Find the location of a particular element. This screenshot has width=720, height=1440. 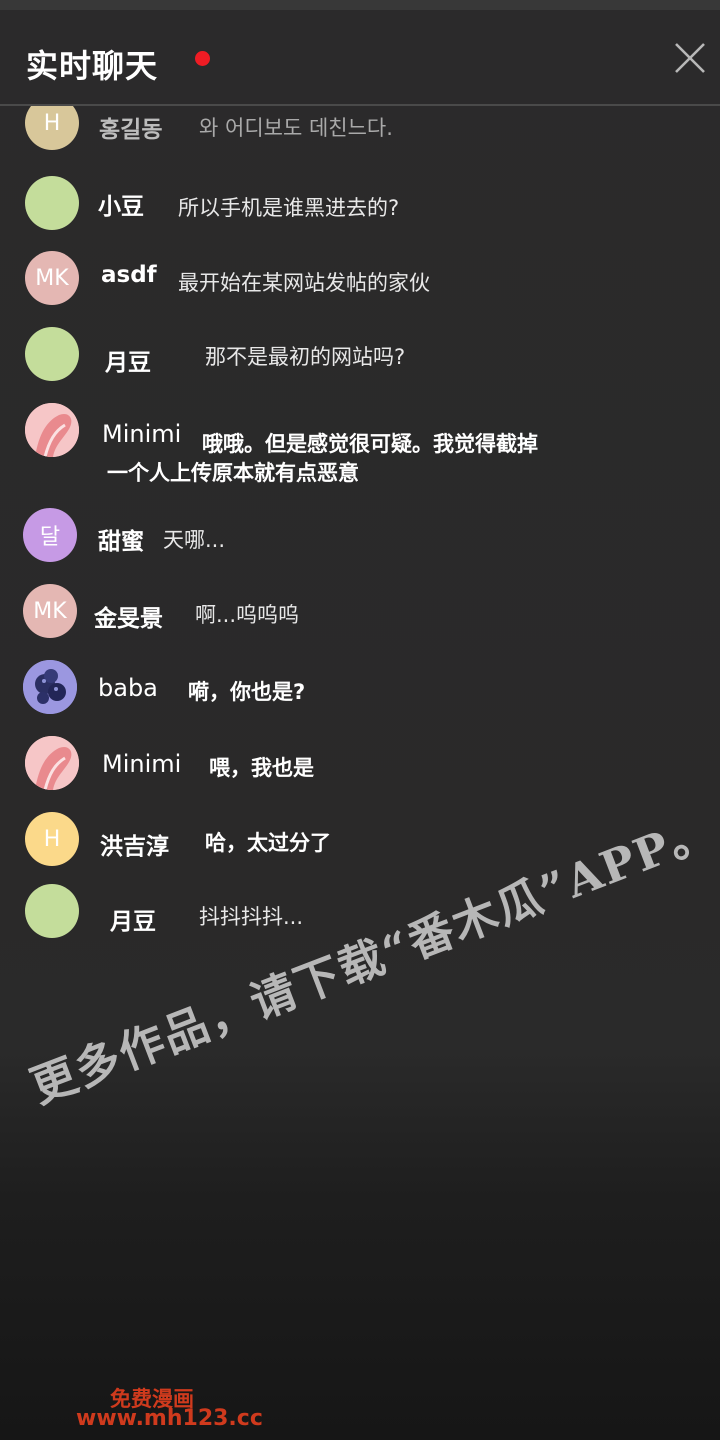

close-icon is located at coordinates (690, 58).